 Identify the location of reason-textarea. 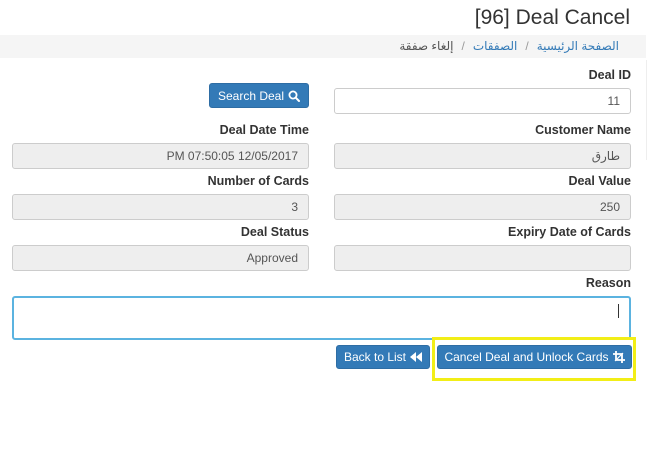
(321, 318).